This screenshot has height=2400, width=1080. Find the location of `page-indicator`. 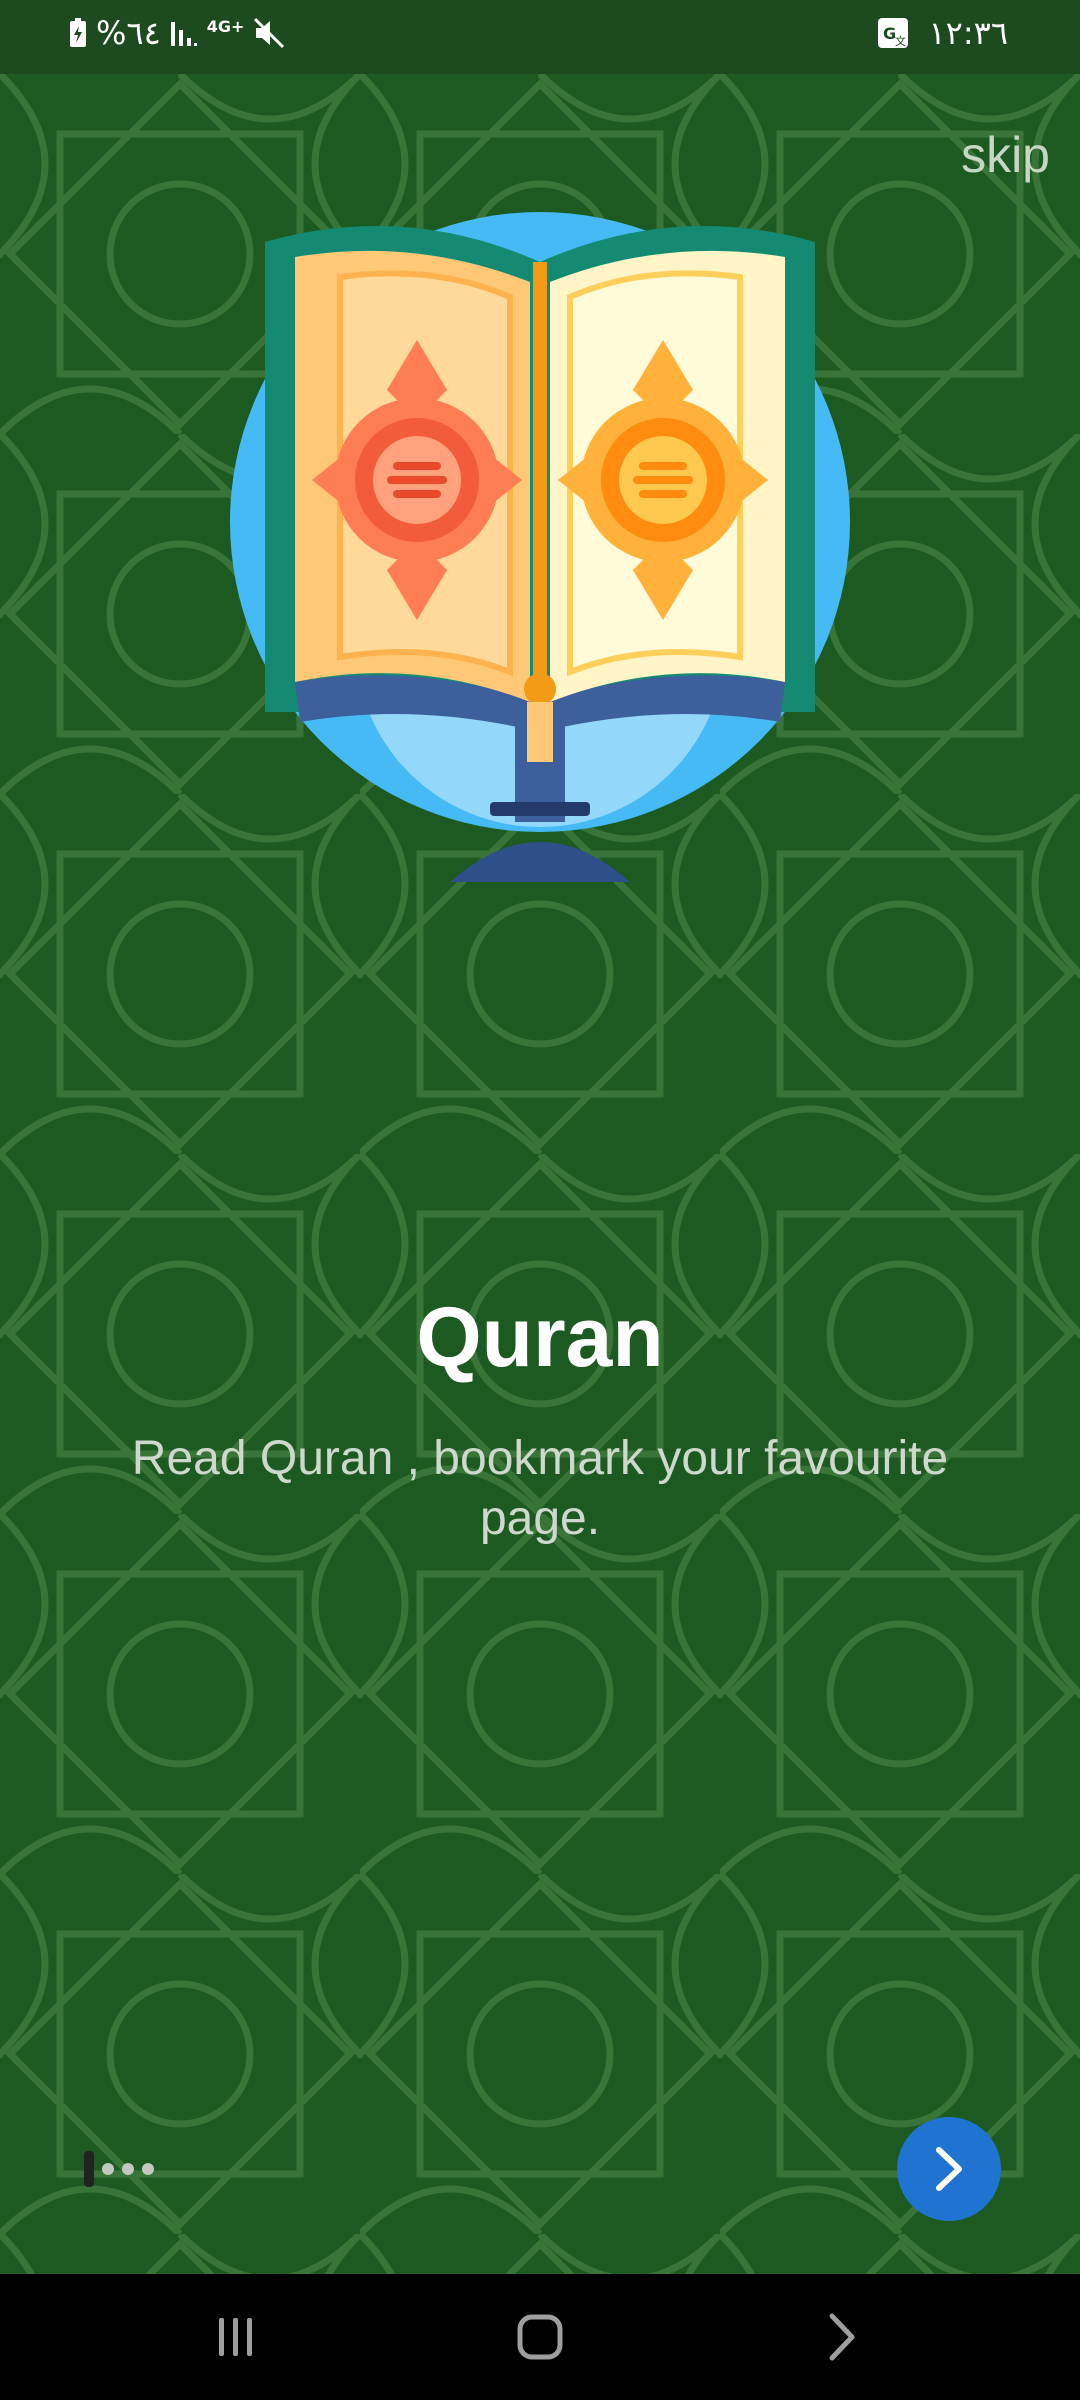

page-indicator is located at coordinates (119, 2169).